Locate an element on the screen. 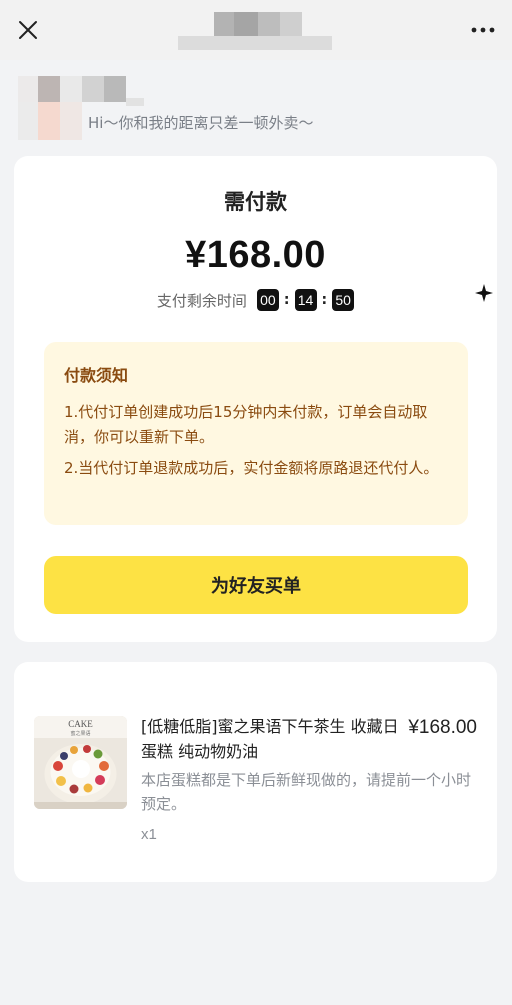 This screenshot has height=1005, width=512. countdown-timer: 支付剩余时间 00 : 14 : 50 is located at coordinates (255, 300).